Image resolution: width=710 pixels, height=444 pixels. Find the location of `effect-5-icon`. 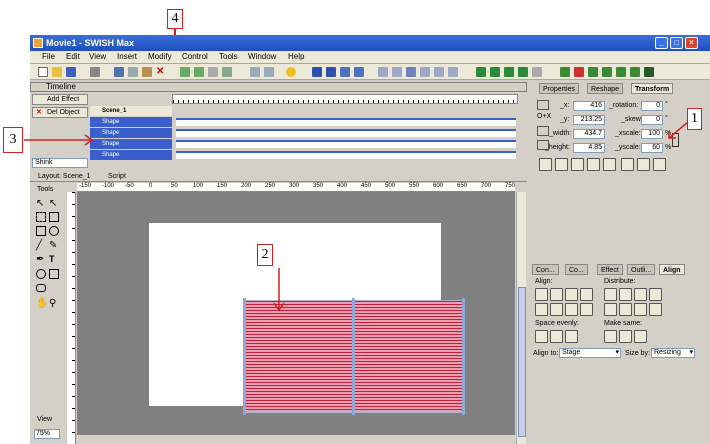

effect-5-icon is located at coordinates (537, 72).